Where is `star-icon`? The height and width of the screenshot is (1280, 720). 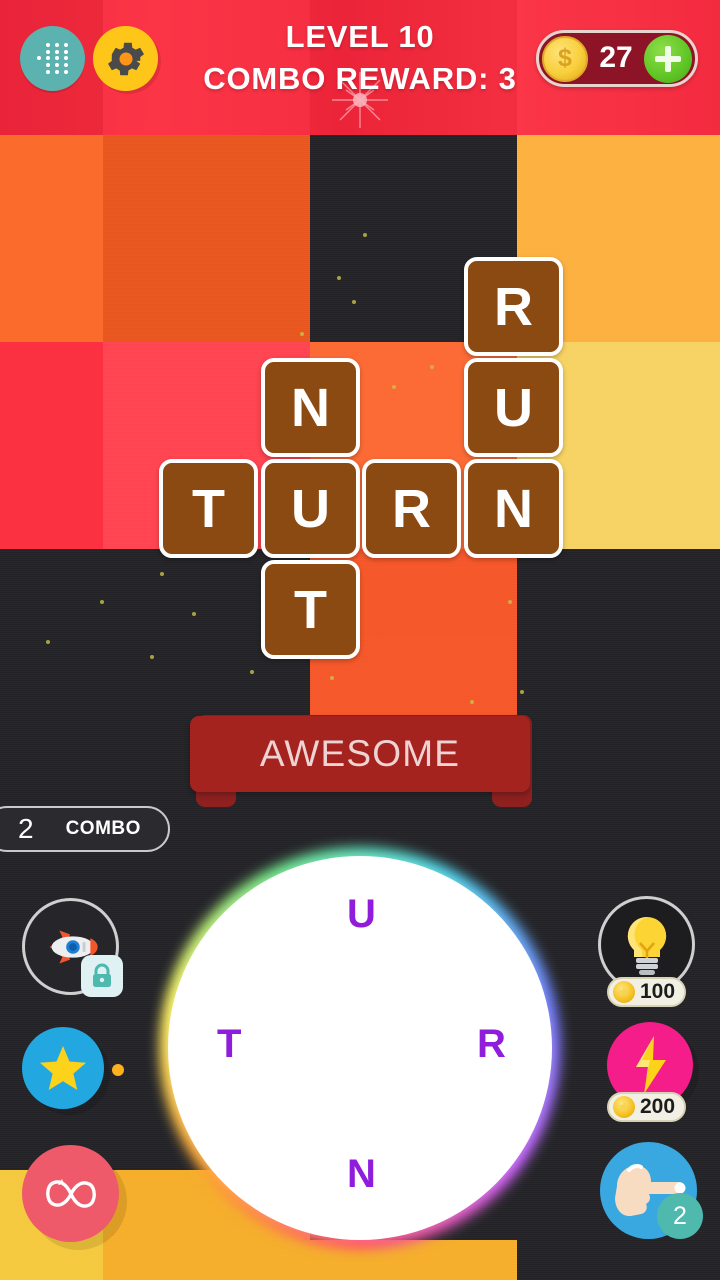
star-icon is located at coordinates (63, 1068).